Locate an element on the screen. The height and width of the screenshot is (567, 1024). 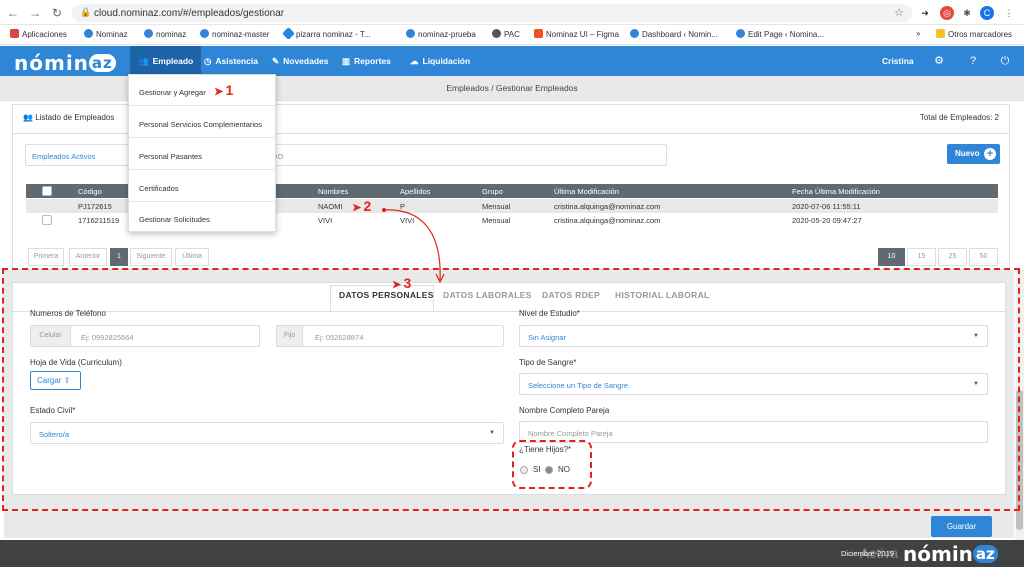
menu-item-solicitudes: Gestionar Solicitudes is located at coordinates (202, 217).